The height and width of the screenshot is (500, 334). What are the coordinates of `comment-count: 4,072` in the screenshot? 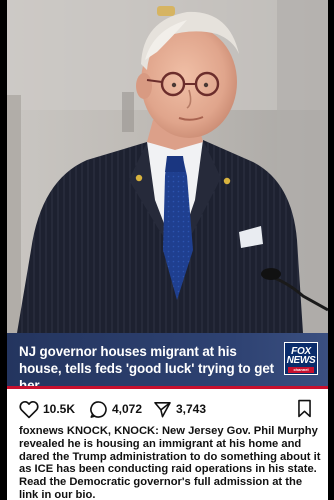 It's located at (127, 409).